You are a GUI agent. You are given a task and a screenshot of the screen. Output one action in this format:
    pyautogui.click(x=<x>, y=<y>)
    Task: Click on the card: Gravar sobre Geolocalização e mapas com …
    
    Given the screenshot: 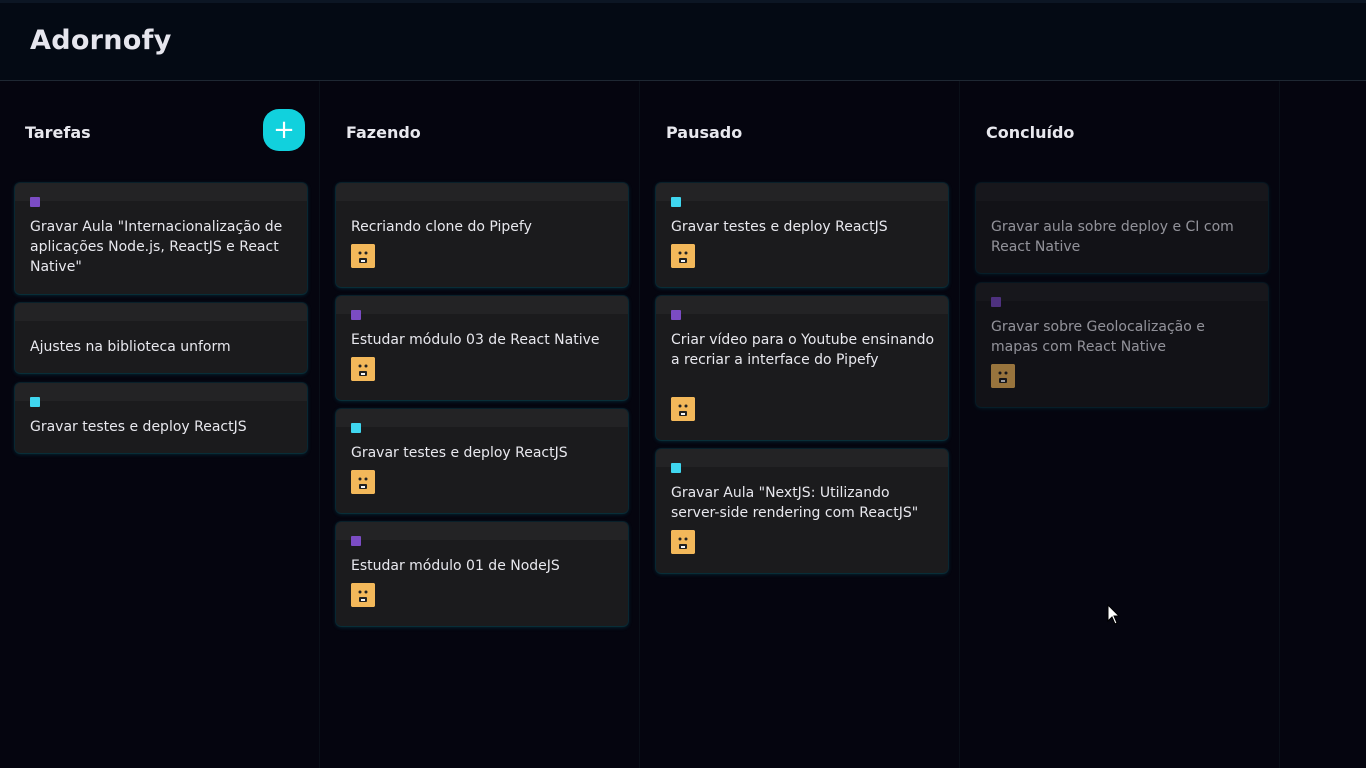 What is the action you would take?
    pyautogui.click(x=1122, y=345)
    